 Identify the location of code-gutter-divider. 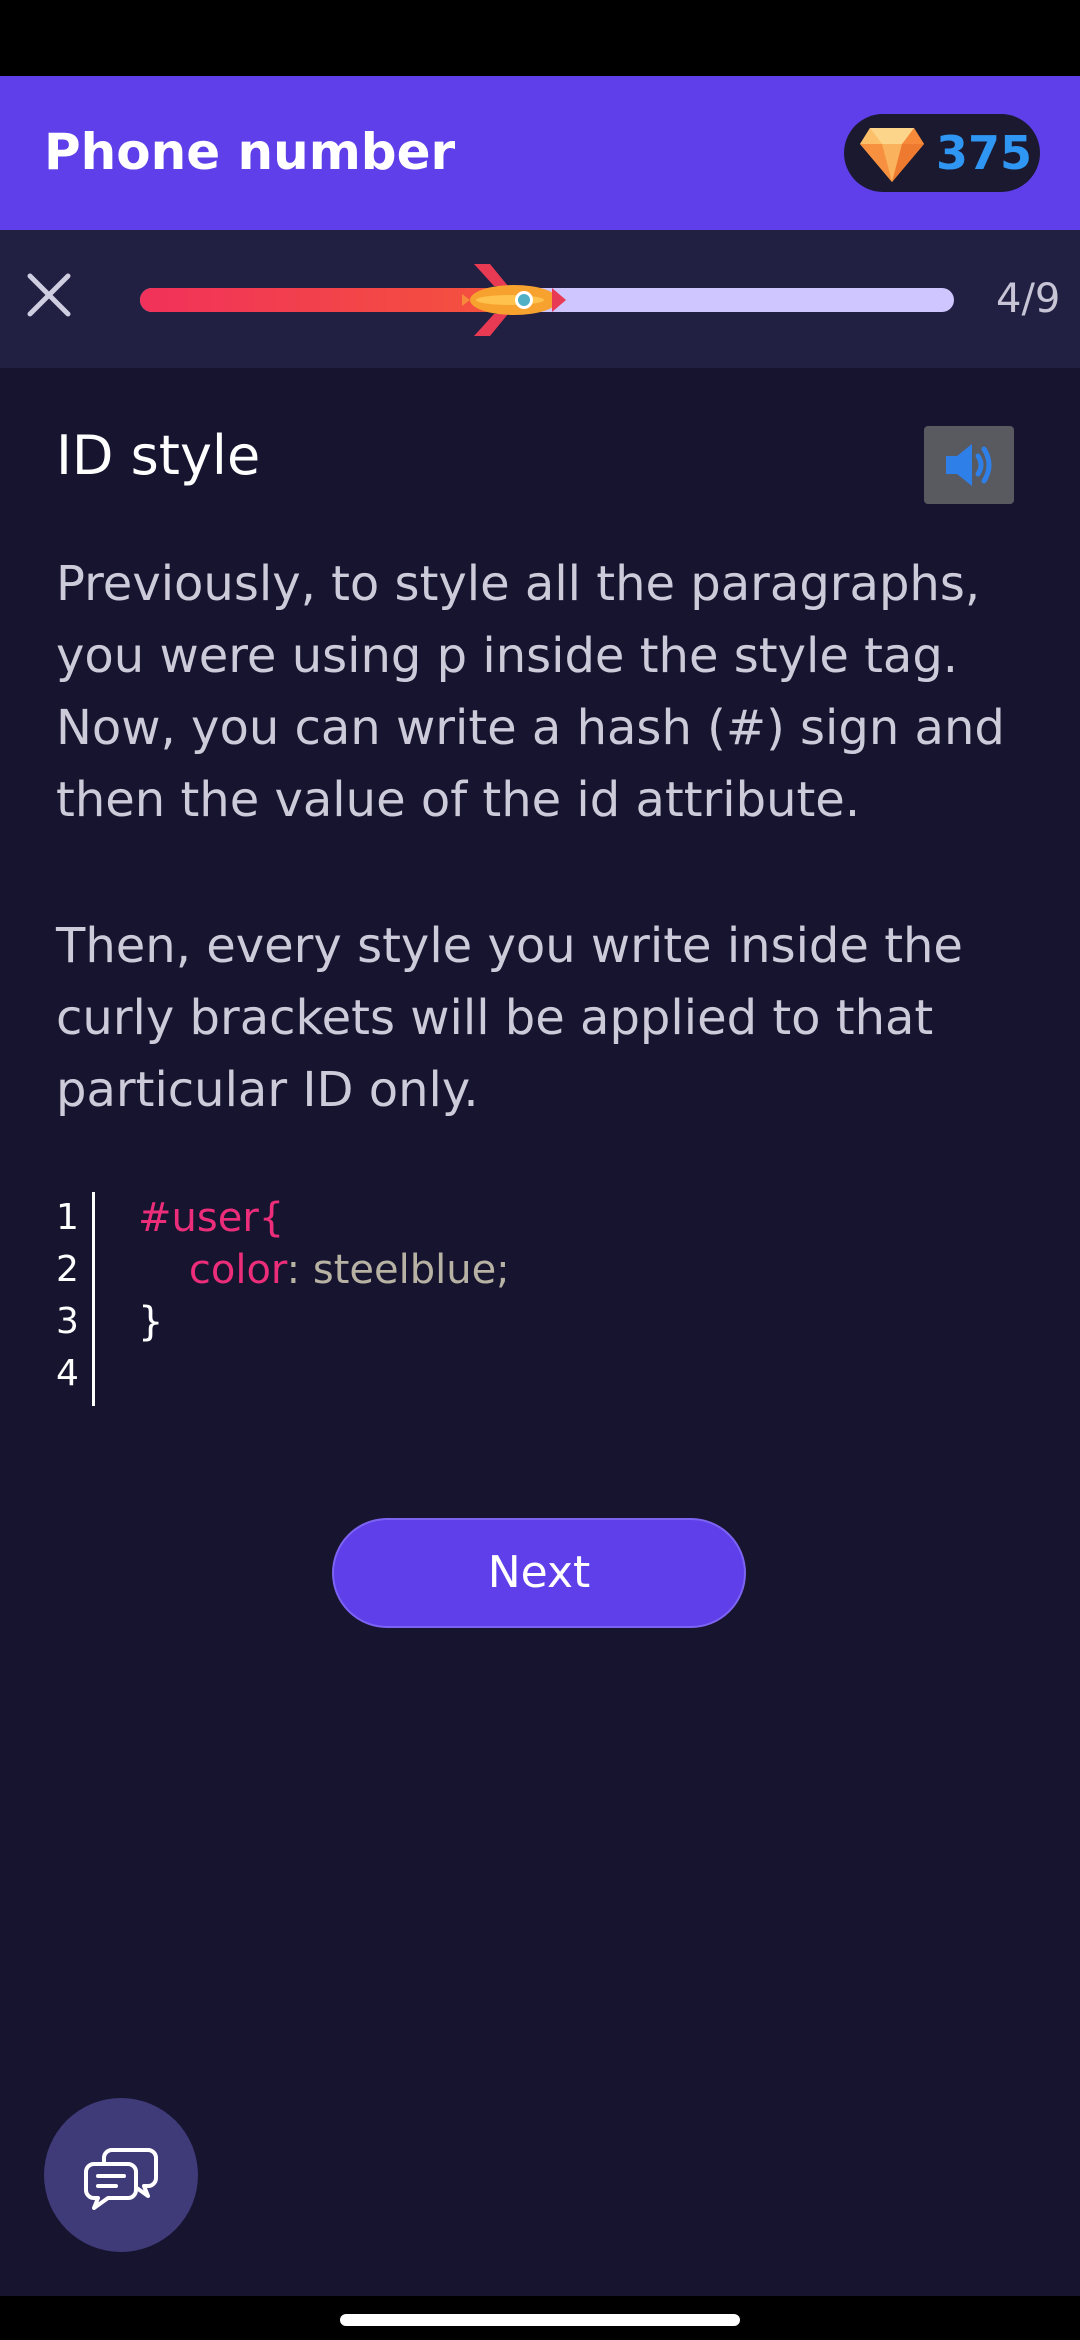
(93, 1299).